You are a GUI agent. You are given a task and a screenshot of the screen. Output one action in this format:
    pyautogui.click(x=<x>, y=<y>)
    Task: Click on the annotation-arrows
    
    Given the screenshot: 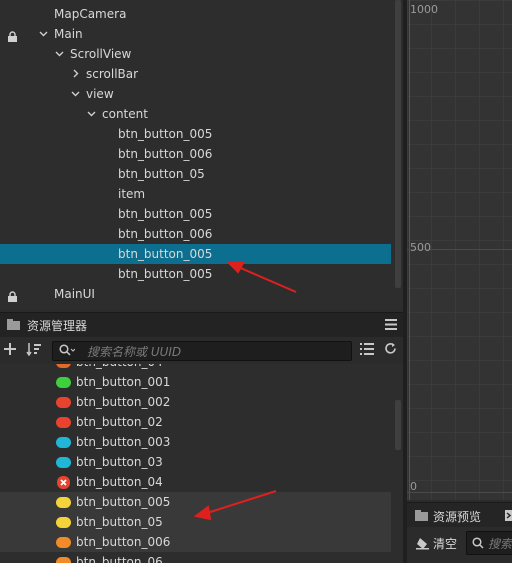 What is the action you would take?
    pyautogui.click(x=245, y=391)
    